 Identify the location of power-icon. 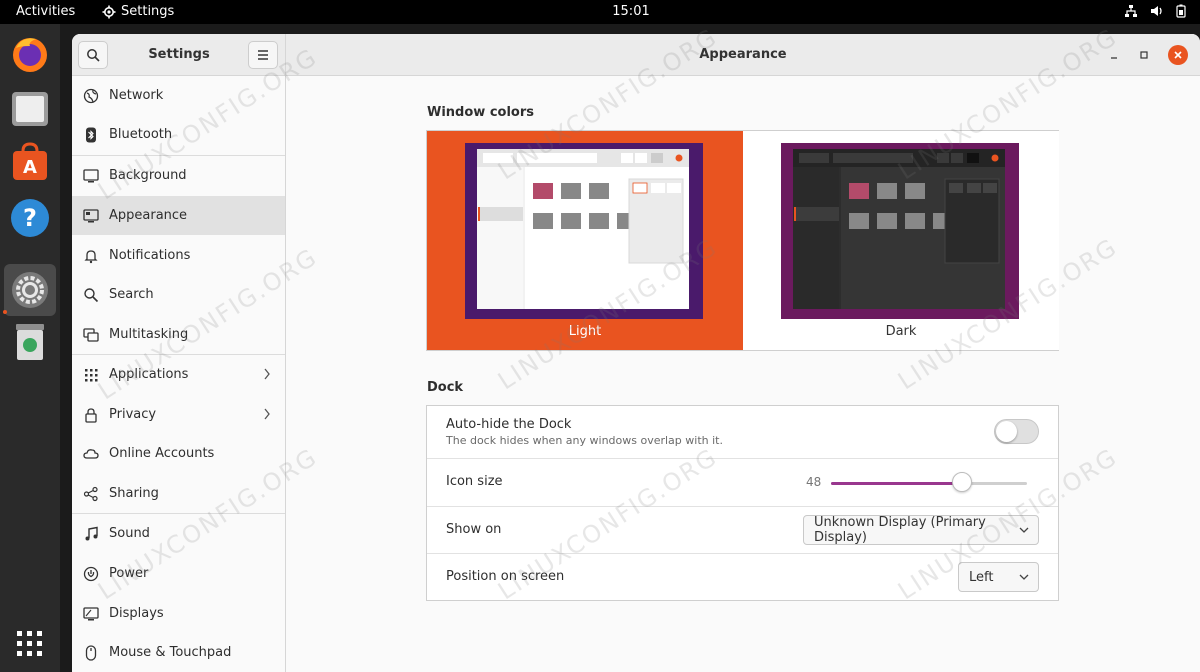
(91, 574).